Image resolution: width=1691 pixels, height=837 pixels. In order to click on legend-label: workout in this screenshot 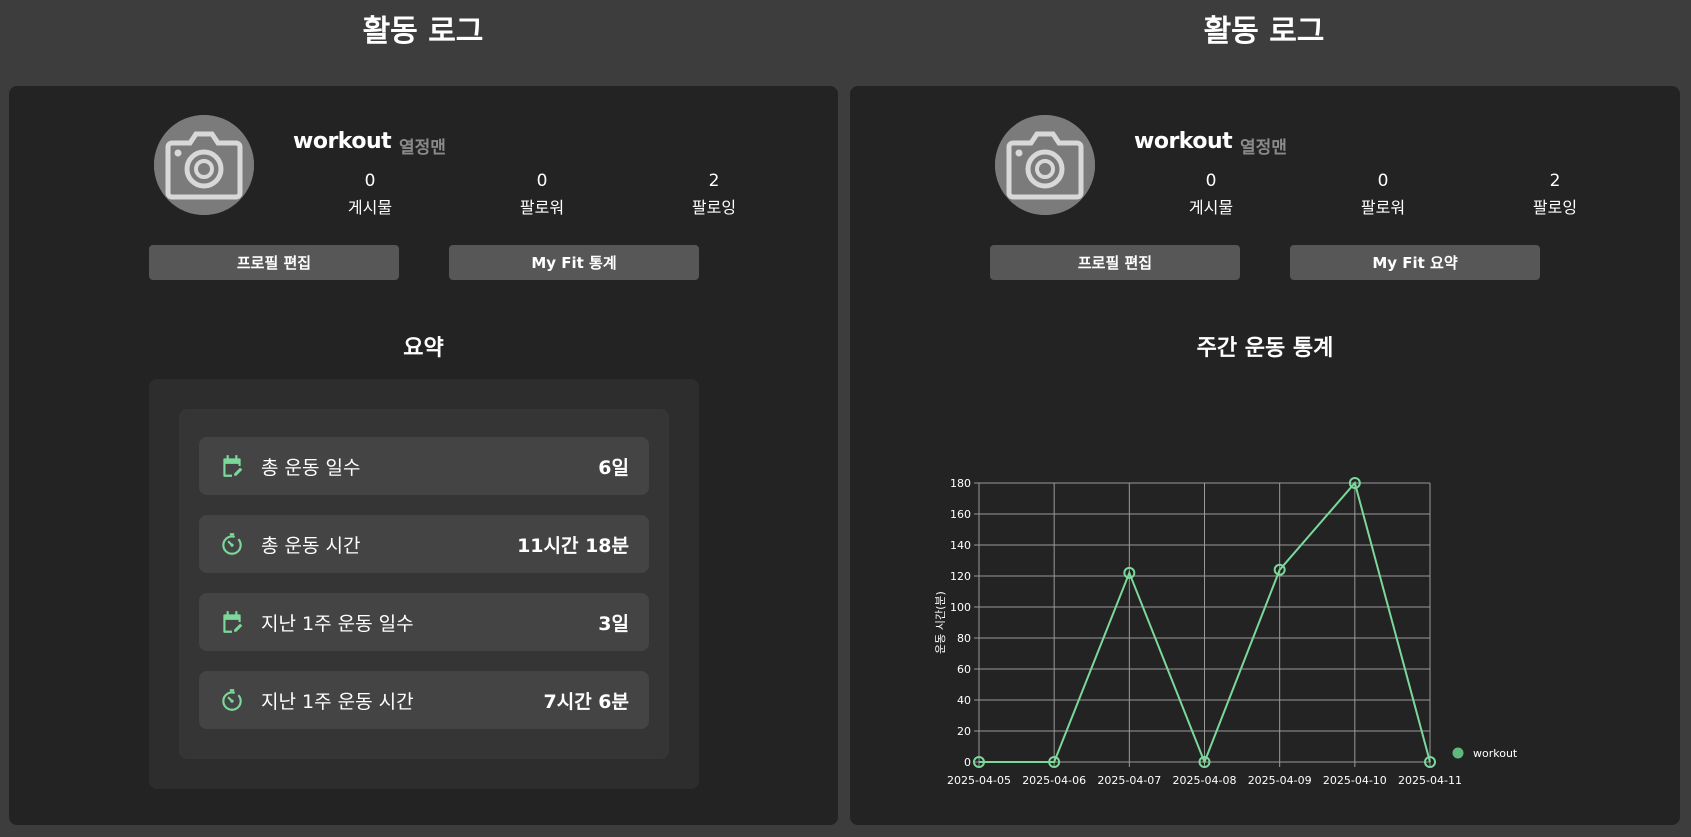, I will do `click(1495, 753)`.